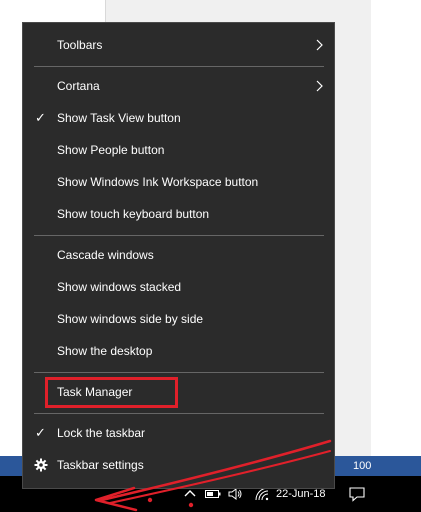 This screenshot has height=512, width=421. What do you see at coordinates (78, 86) in the screenshot?
I see `menu-item-label: Cortana` at bounding box center [78, 86].